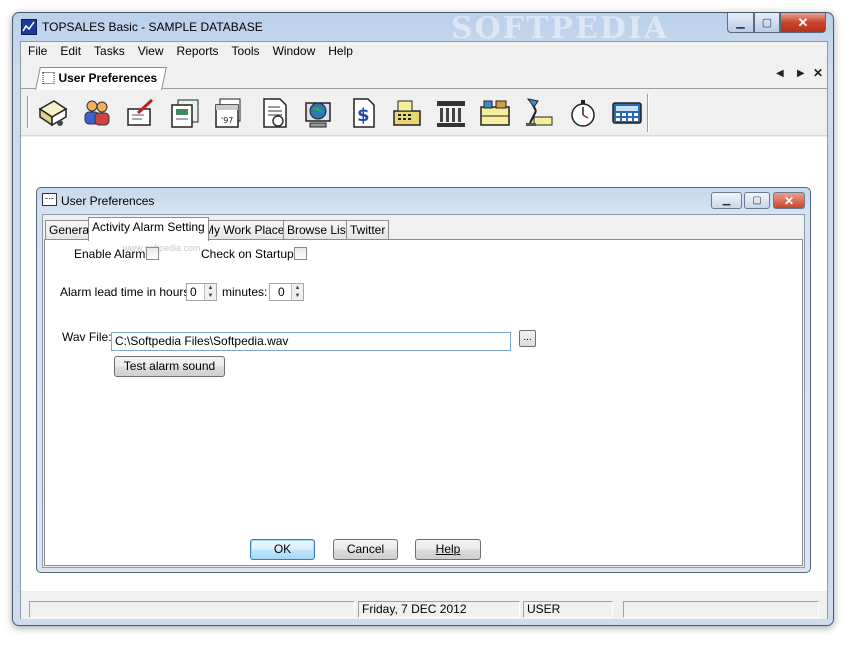  What do you see at coordinates (244, 230) in the screenshot?
I see `tab-my-work-place: My Work Place` at bounding box center [244, 230].